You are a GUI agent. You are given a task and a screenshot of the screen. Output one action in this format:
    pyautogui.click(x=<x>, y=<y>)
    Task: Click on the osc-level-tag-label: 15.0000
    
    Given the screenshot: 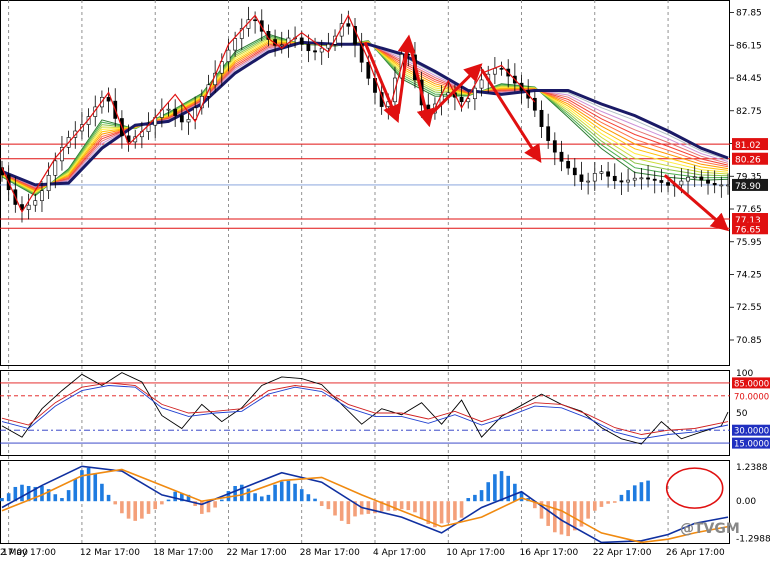 What is the action you would take?
    pyautogui.click(x=751, y=445)
    